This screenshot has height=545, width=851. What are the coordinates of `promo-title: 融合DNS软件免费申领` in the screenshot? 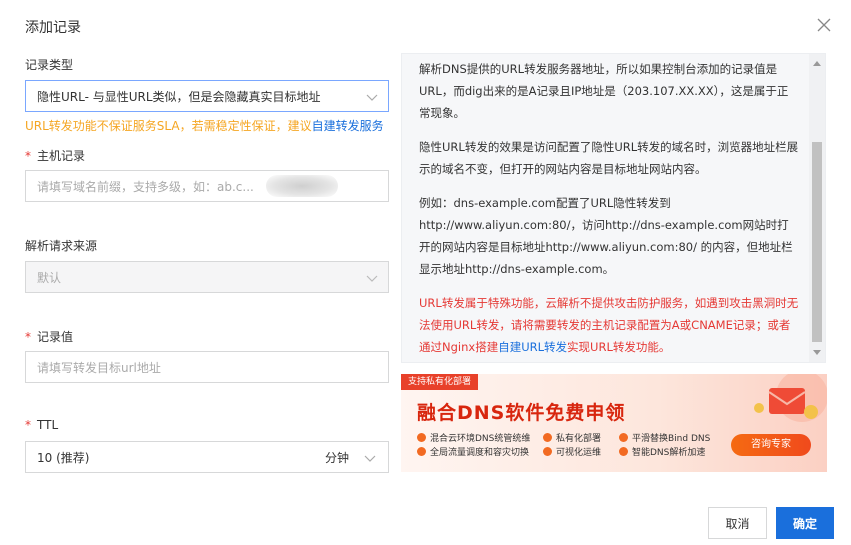 It's located at (521, 413).